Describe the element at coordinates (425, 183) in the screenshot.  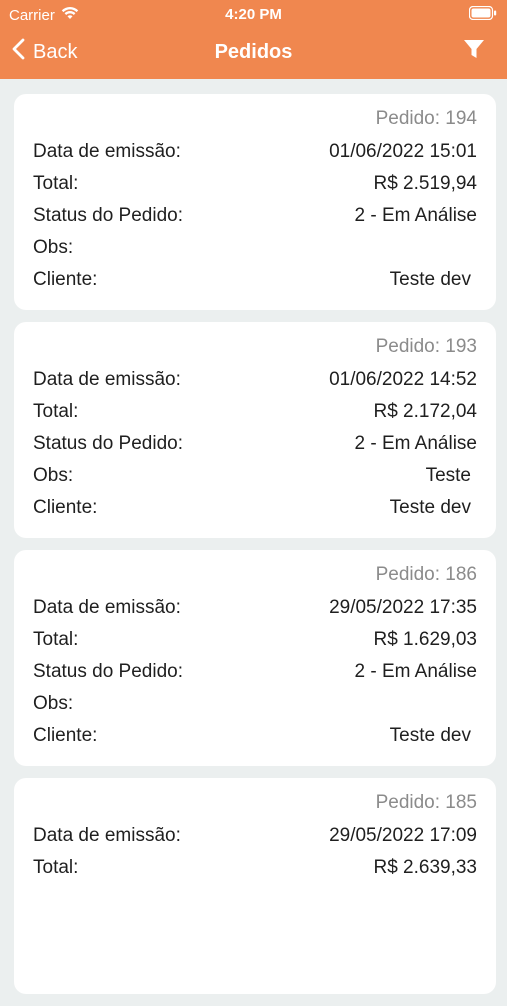
I see `value-total: R$ 2.519,94` at that location.